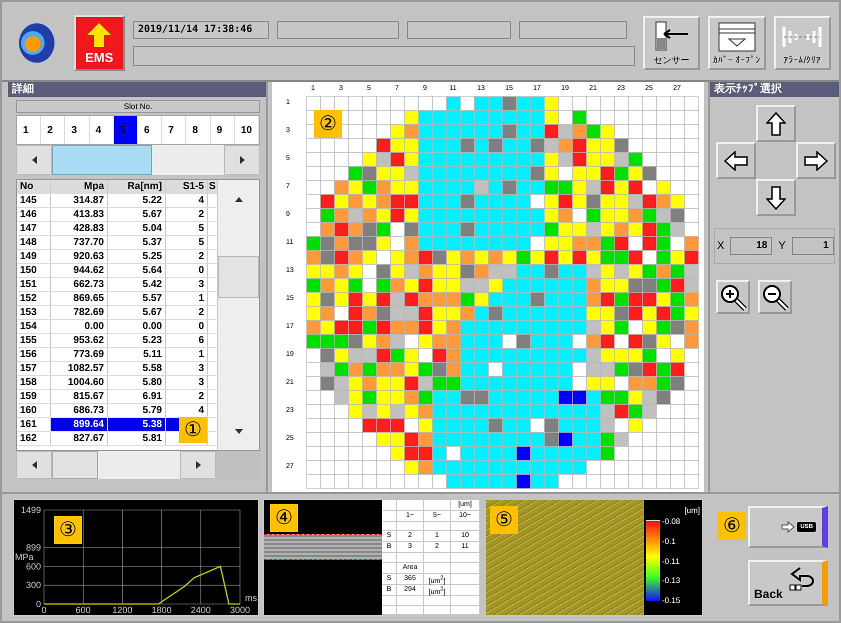  What do you see at coordinates (187, 326) in the screenshot?
I see `table-cell: 0` at bounding box center [187, 326].